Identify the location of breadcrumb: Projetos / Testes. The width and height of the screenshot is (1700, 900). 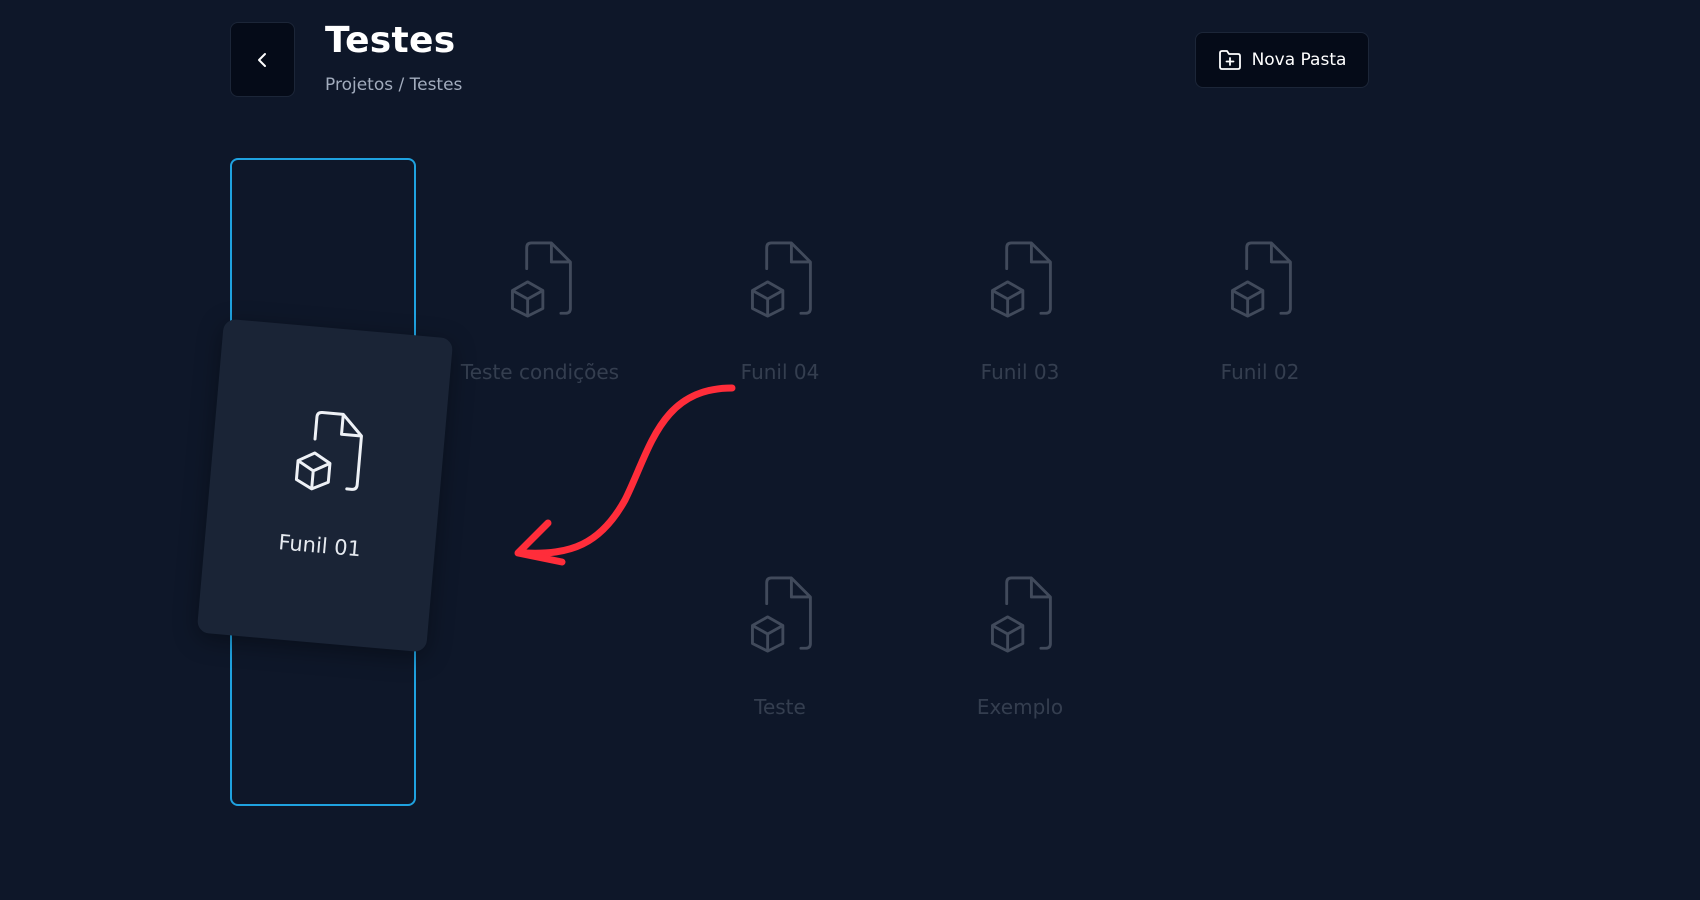
(394, 85).